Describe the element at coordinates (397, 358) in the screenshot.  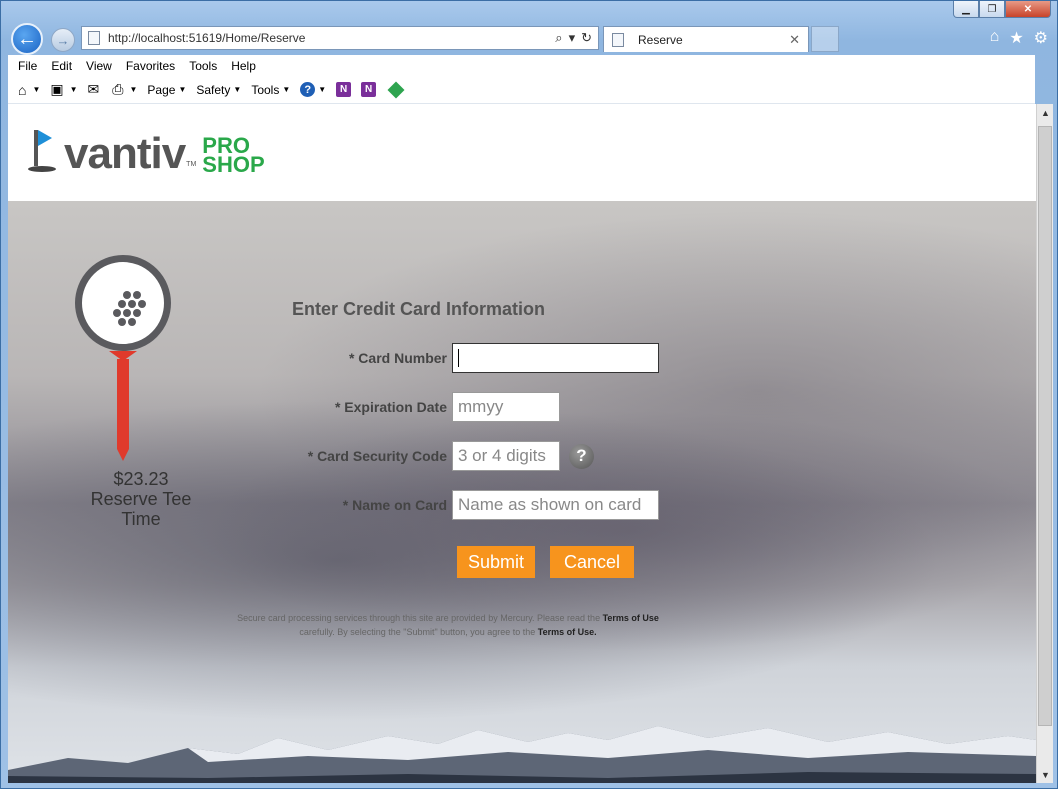
I see `card-number-label: * Card Number` at that location.